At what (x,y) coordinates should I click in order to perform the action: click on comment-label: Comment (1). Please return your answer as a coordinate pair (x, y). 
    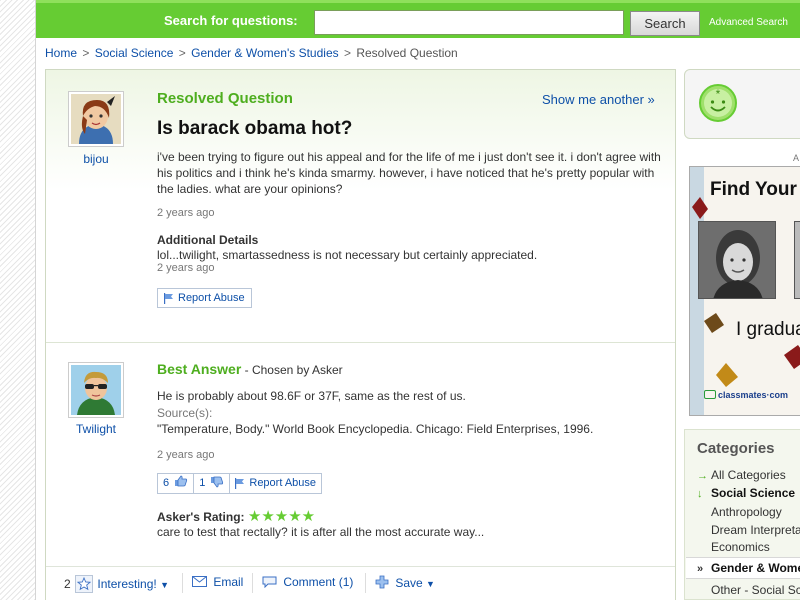
    Looking at the image, I should click on (318, 582).